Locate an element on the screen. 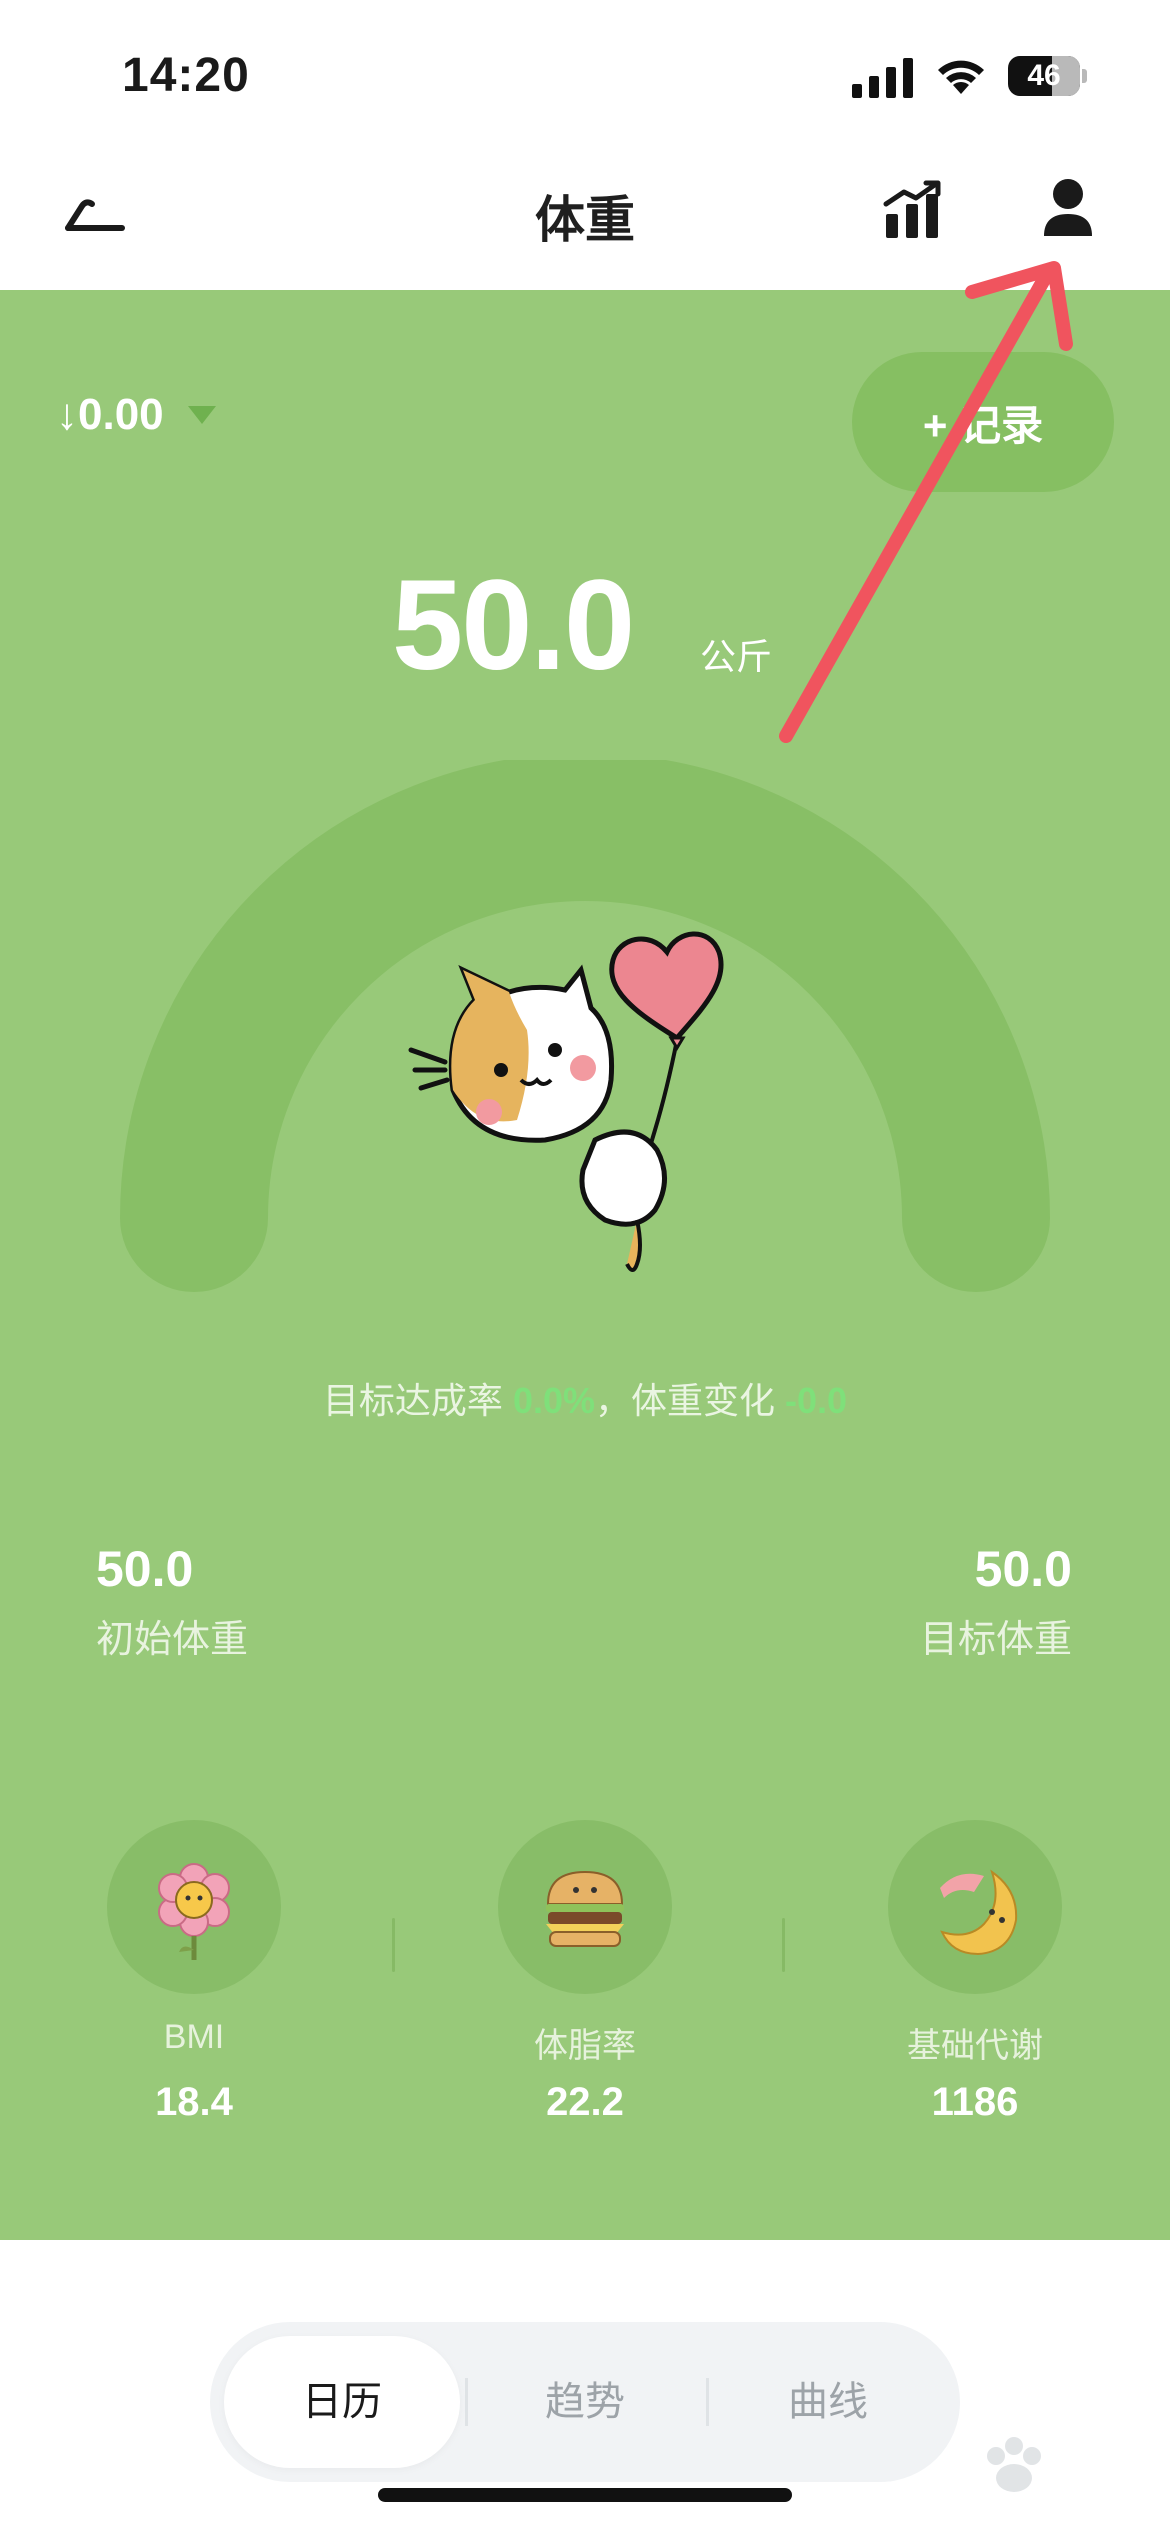 The height and width of the screenshot is (2532, 1170). tab-calendar: 日历 is located at coordinates (342, 2402).